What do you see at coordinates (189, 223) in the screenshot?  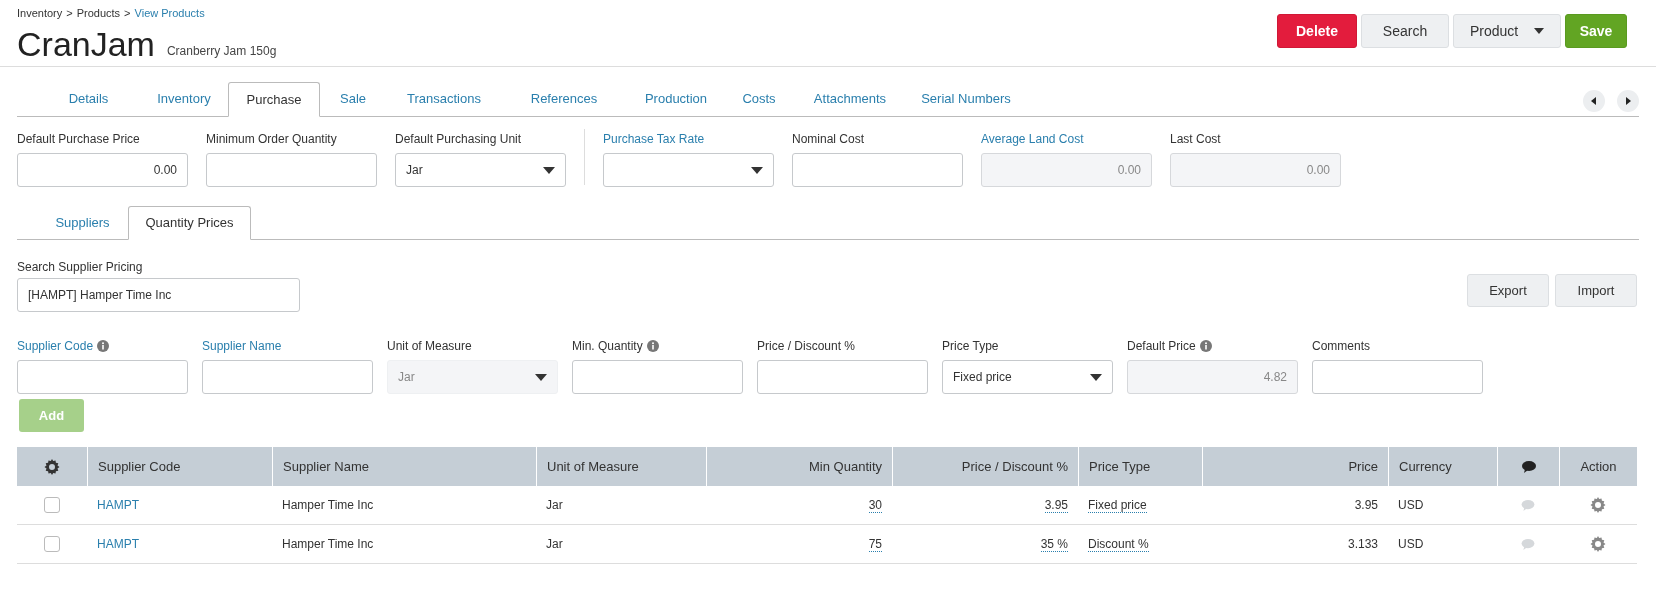 I see `tab: Quantity Prices` at bounding box center [189, 223].